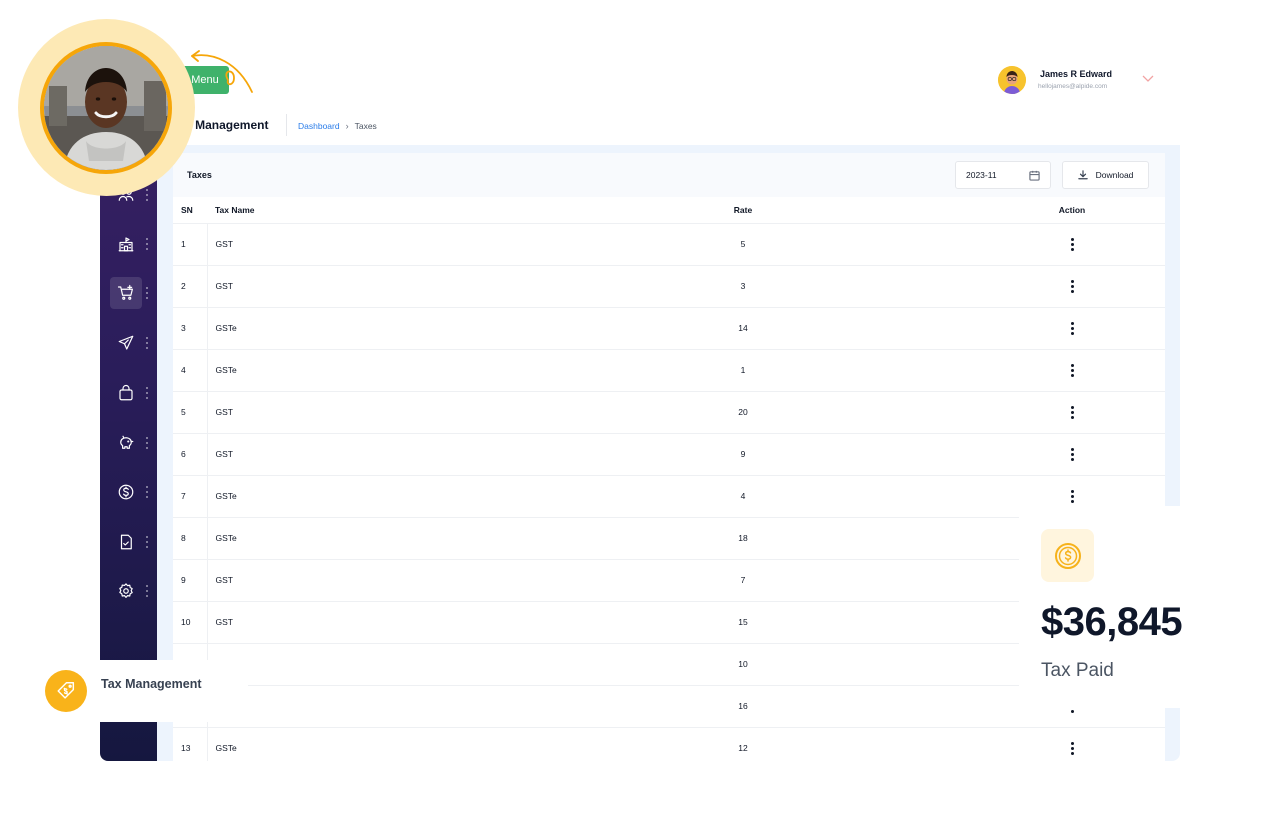 The height and width of the screenshot is (816, 1280). I want to click on title-divider, so click(286, 125).